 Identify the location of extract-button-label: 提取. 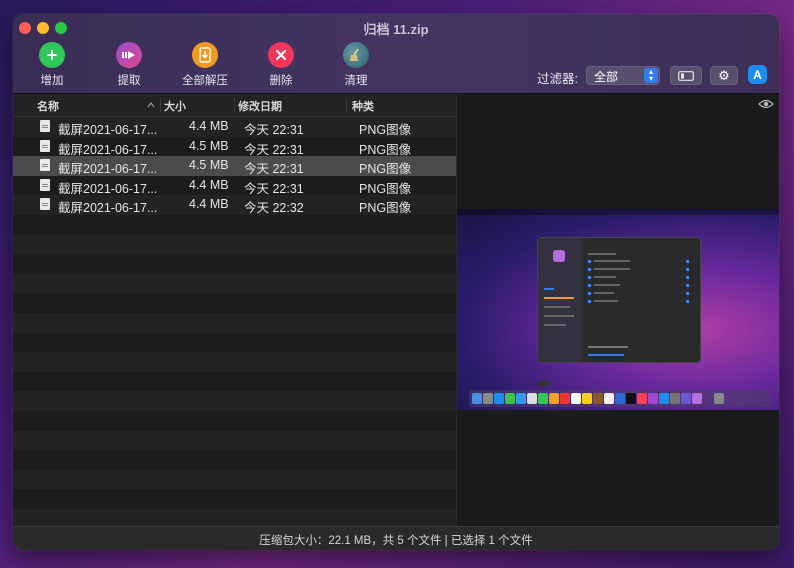
(129, 81).